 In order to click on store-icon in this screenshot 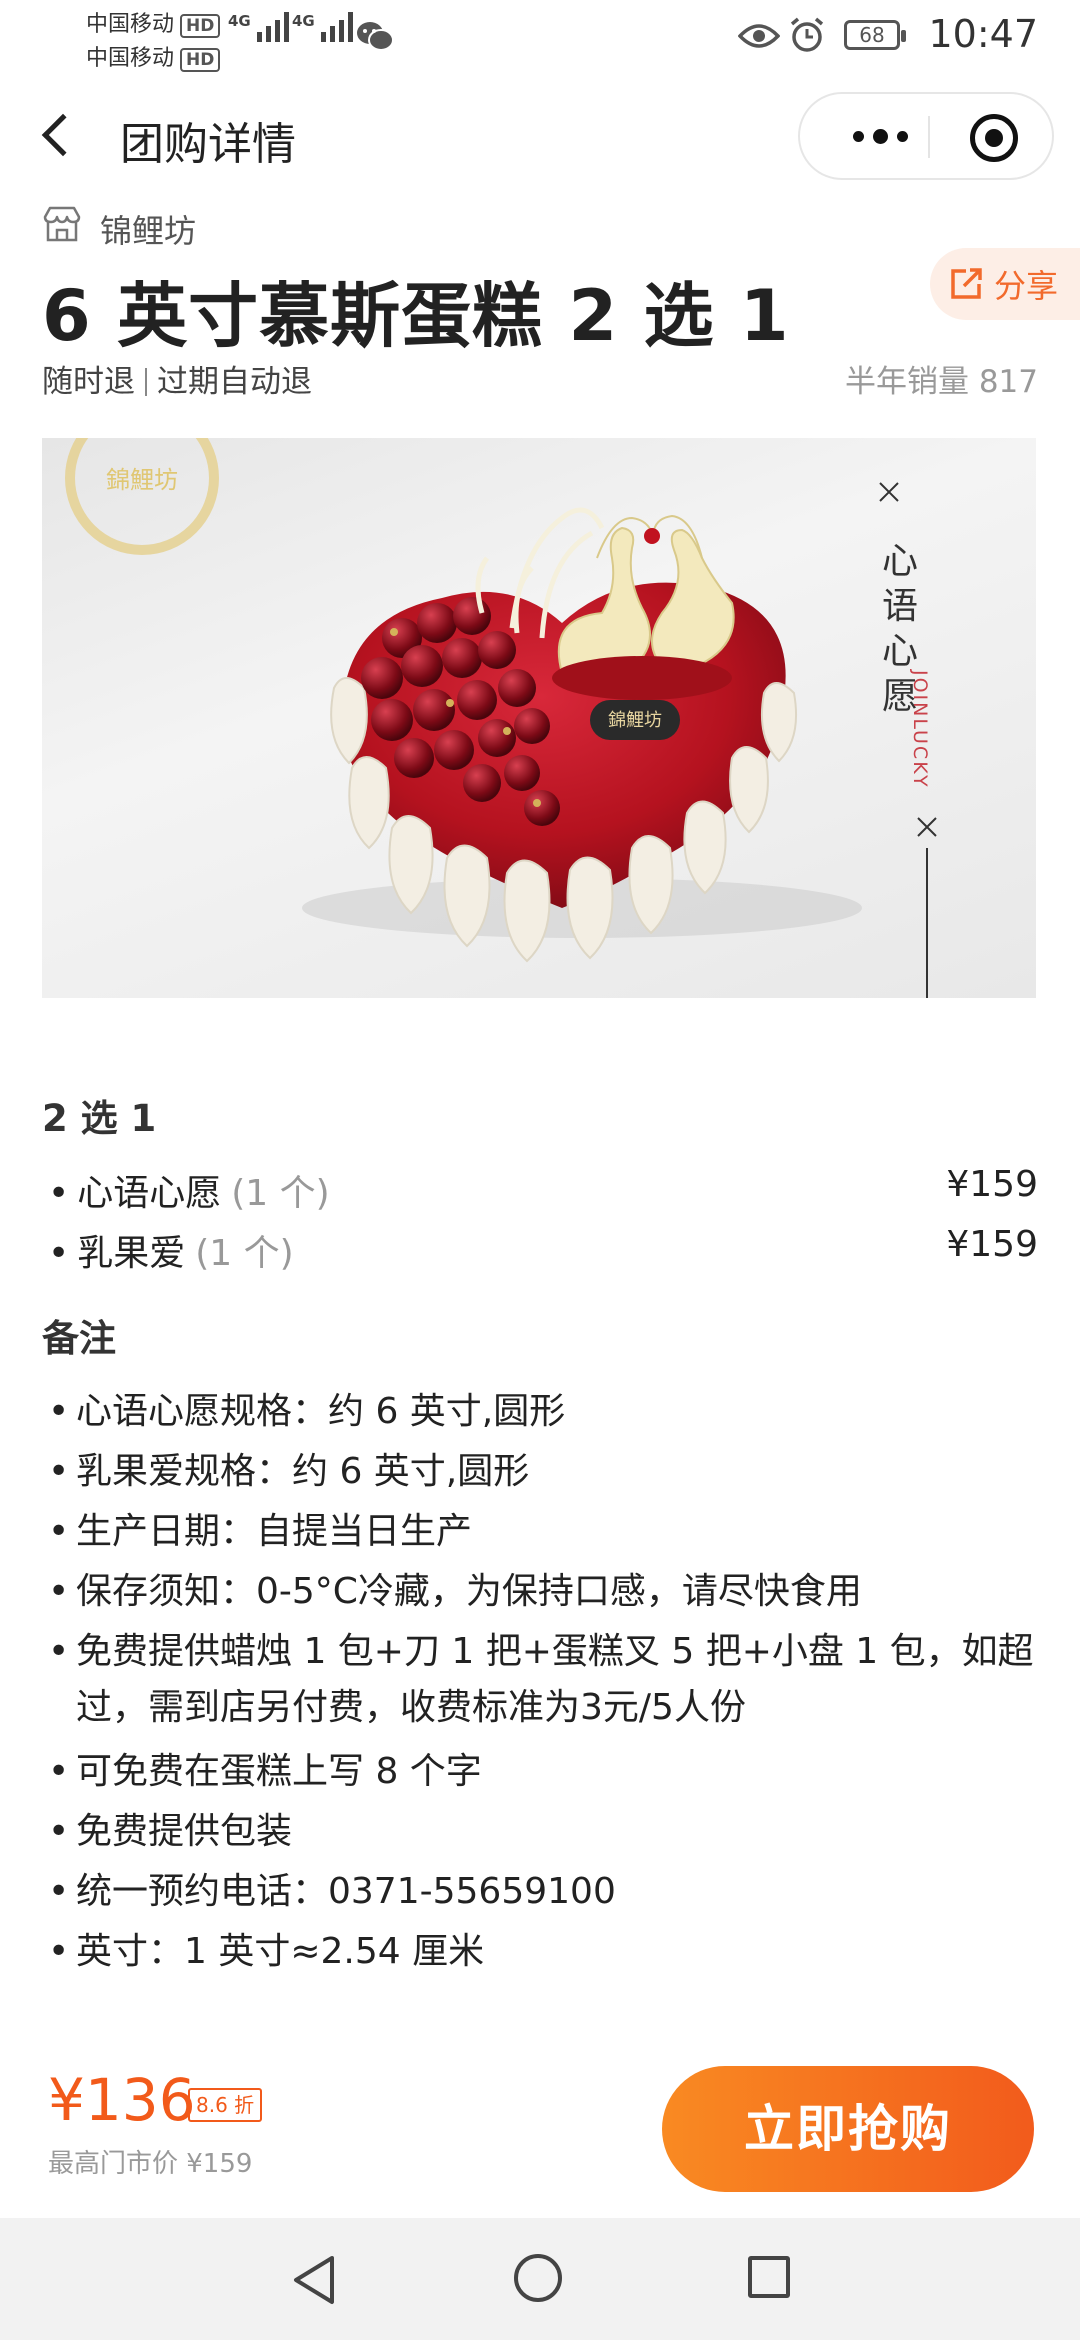, I will do `click(62, 224)`.